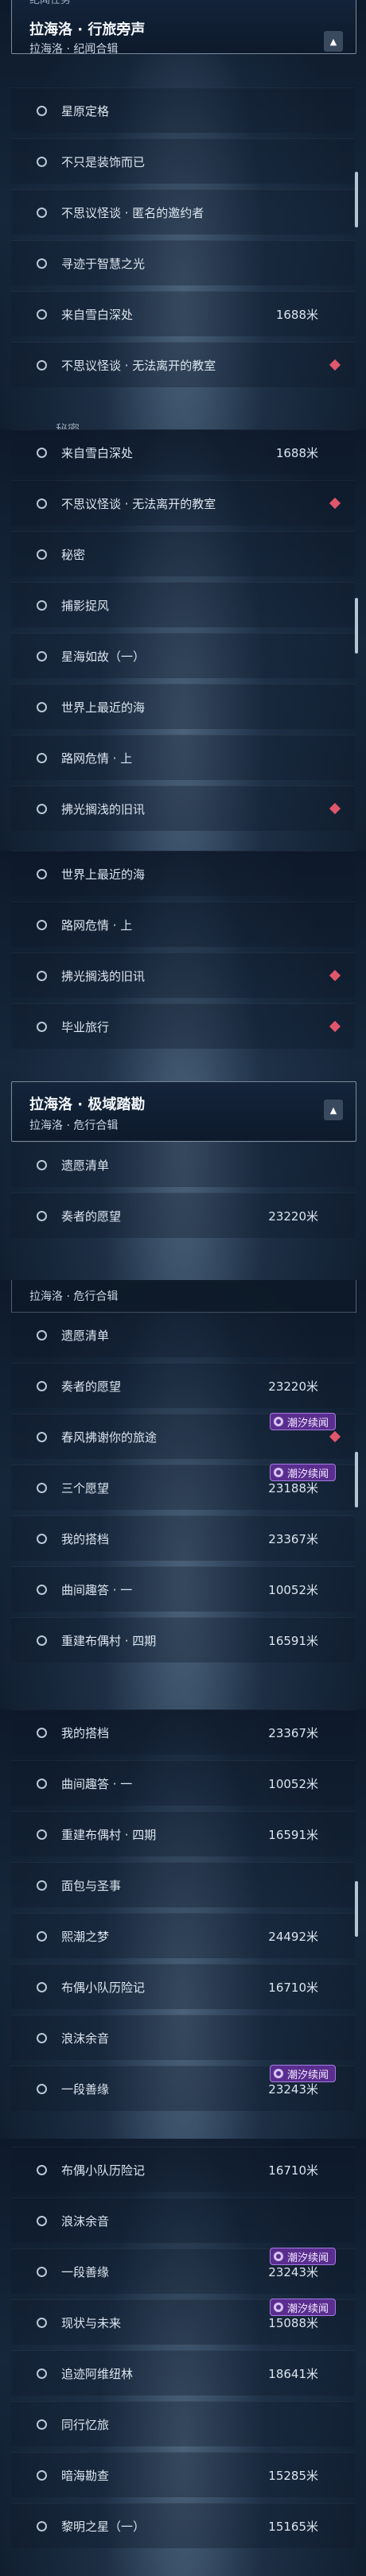  I want to click on quest-row: 不只是装饰而已, so click(183, 161).